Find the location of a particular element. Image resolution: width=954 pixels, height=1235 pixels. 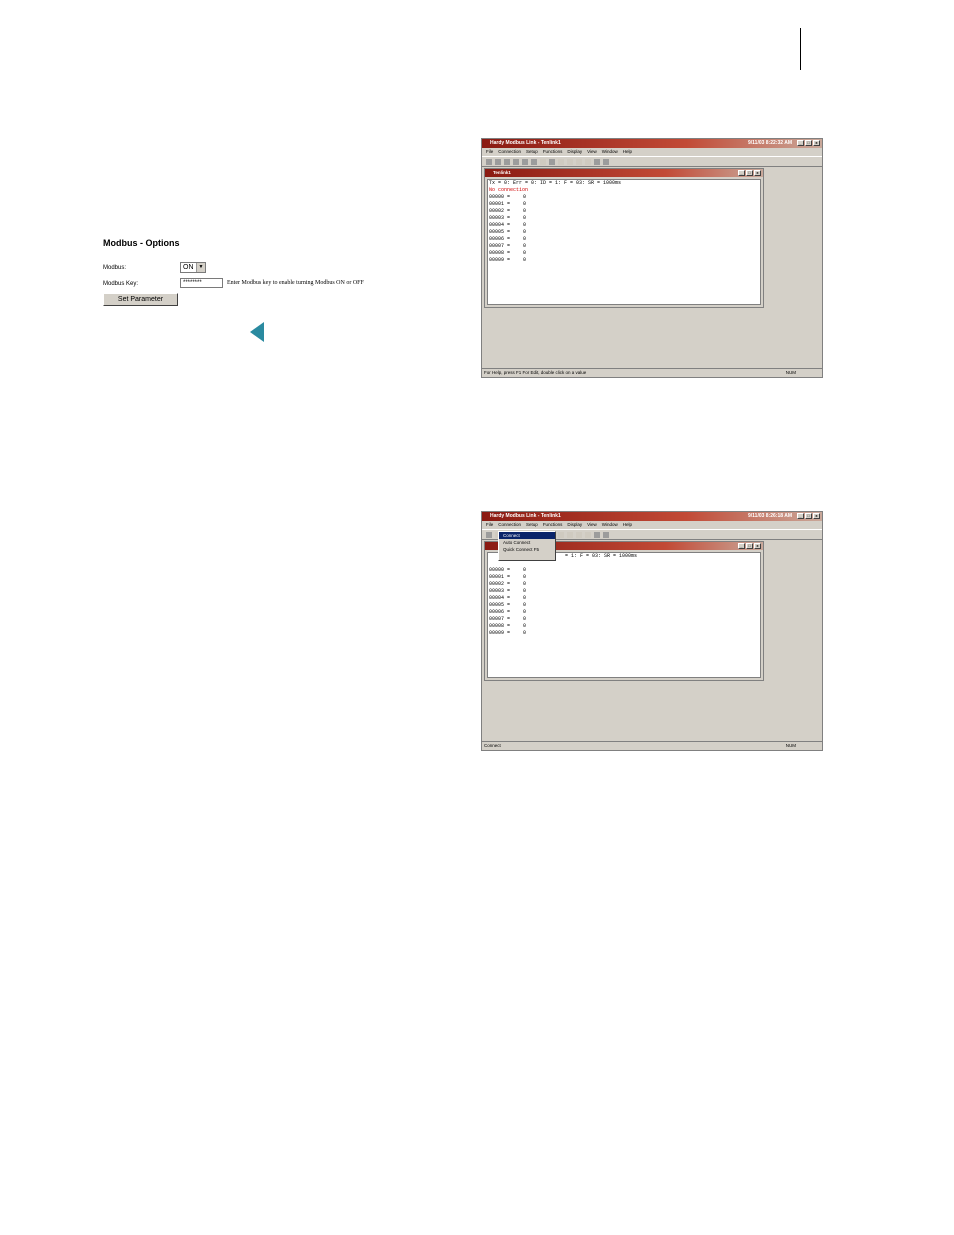

menu-item-connect: Connect is located at coordinates (527, 535).